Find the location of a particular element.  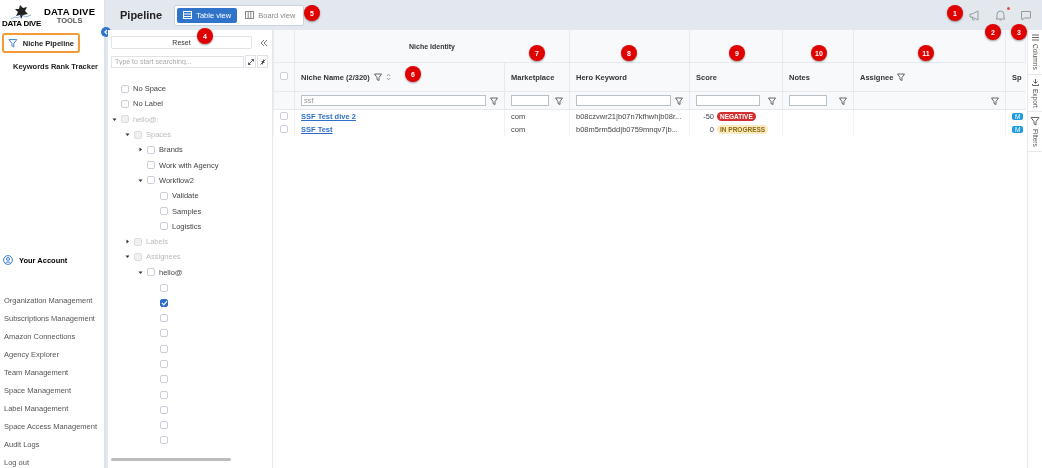

bell-icon is located at coordinates (1000, 15).